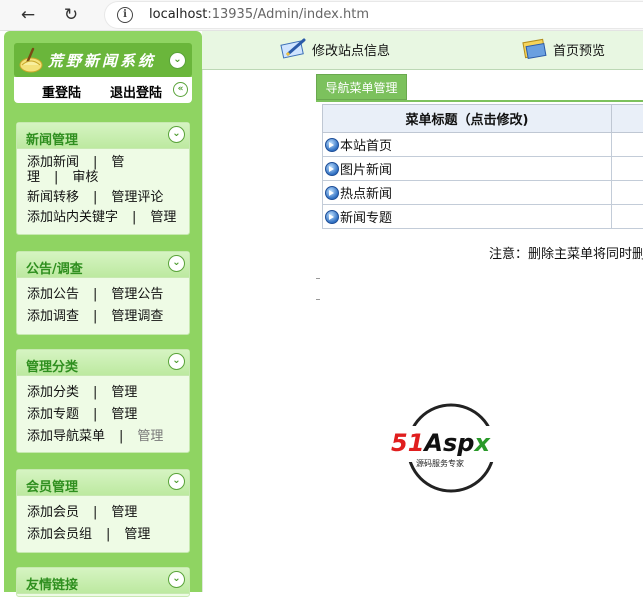 Image resolution: width=643 pixels, height=597 pixels. I want to click on panel-news: 新闻管理 ⌄ 添加新闻|管 理|审核 新闻转移|管理评论 添加站内关键字|管理, so click(103, 178).